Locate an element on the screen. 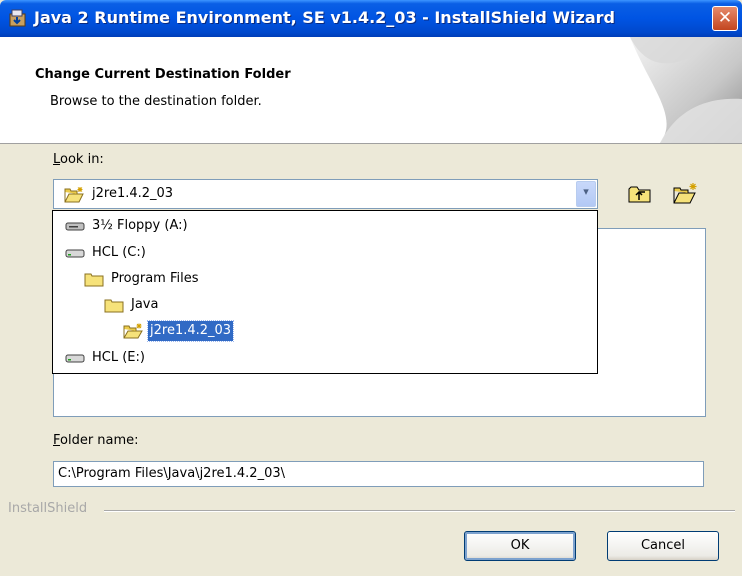  floppy-drive-icon is located at coordinates (75, 226).